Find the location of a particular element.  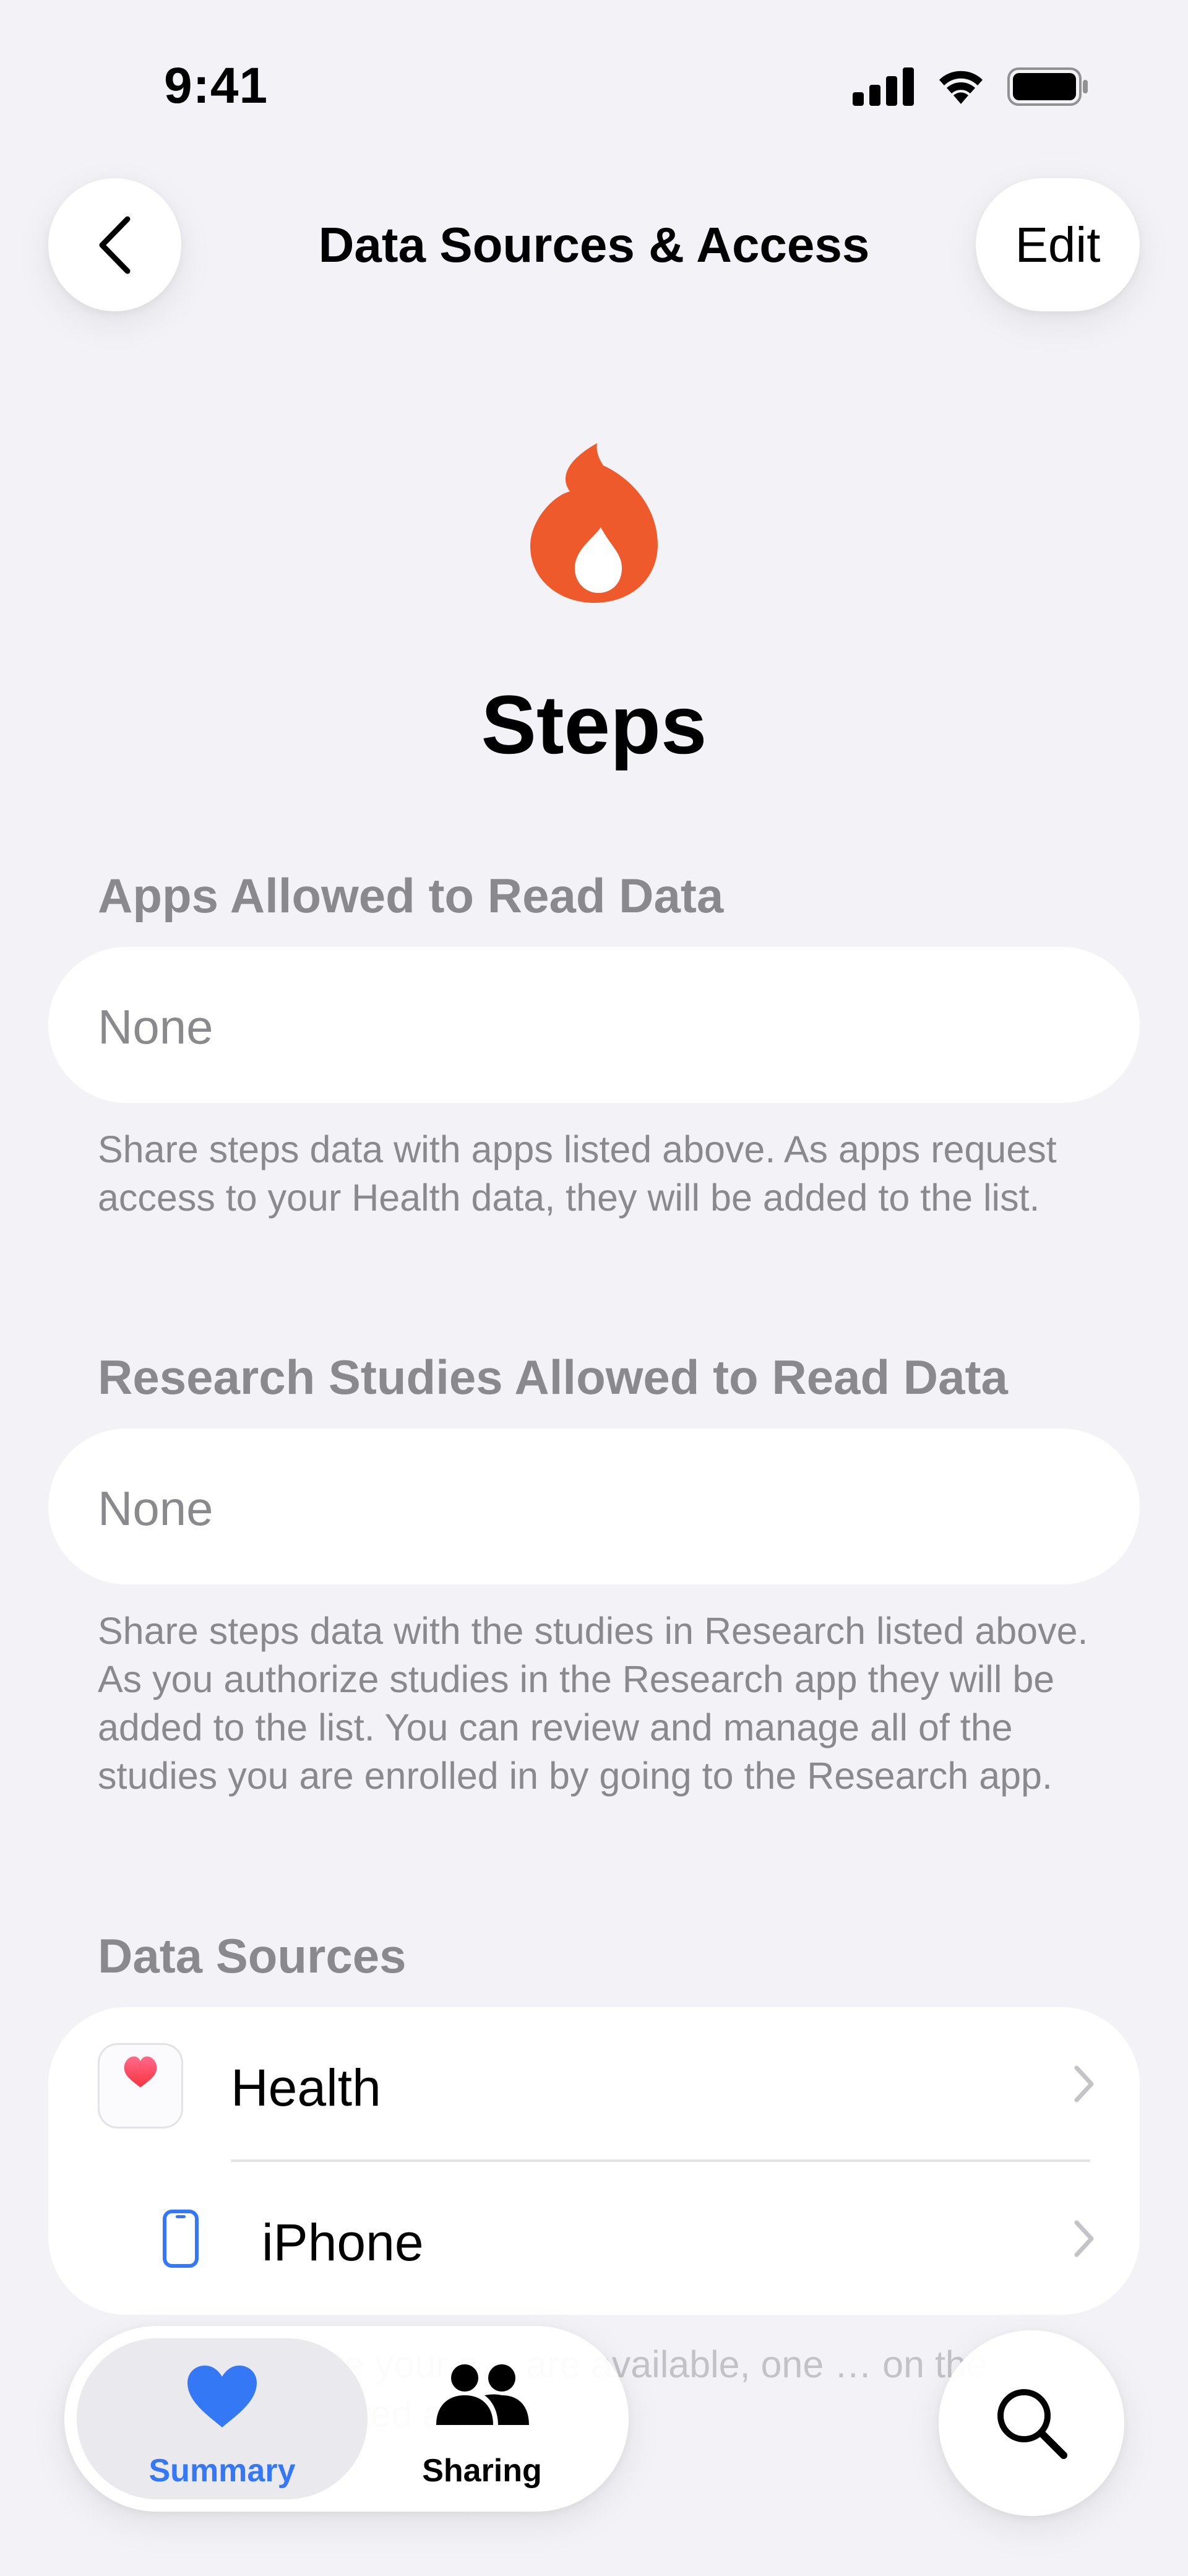

tab-summary: Summary is located at coordinates (222, 2418).